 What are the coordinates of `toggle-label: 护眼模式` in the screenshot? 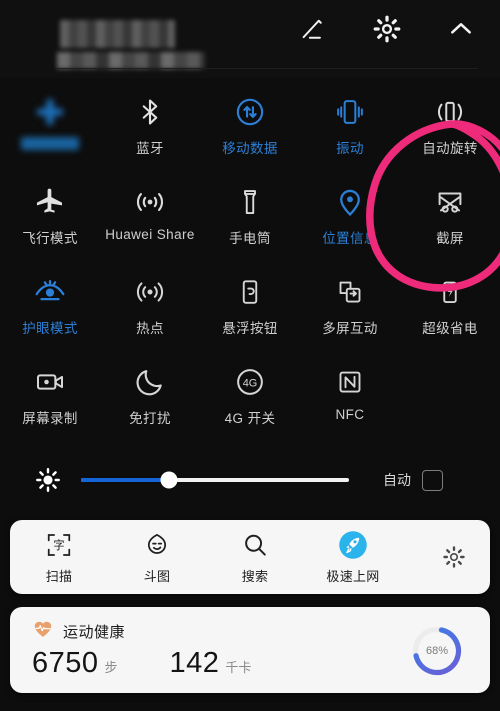 It's located at (50, 328).